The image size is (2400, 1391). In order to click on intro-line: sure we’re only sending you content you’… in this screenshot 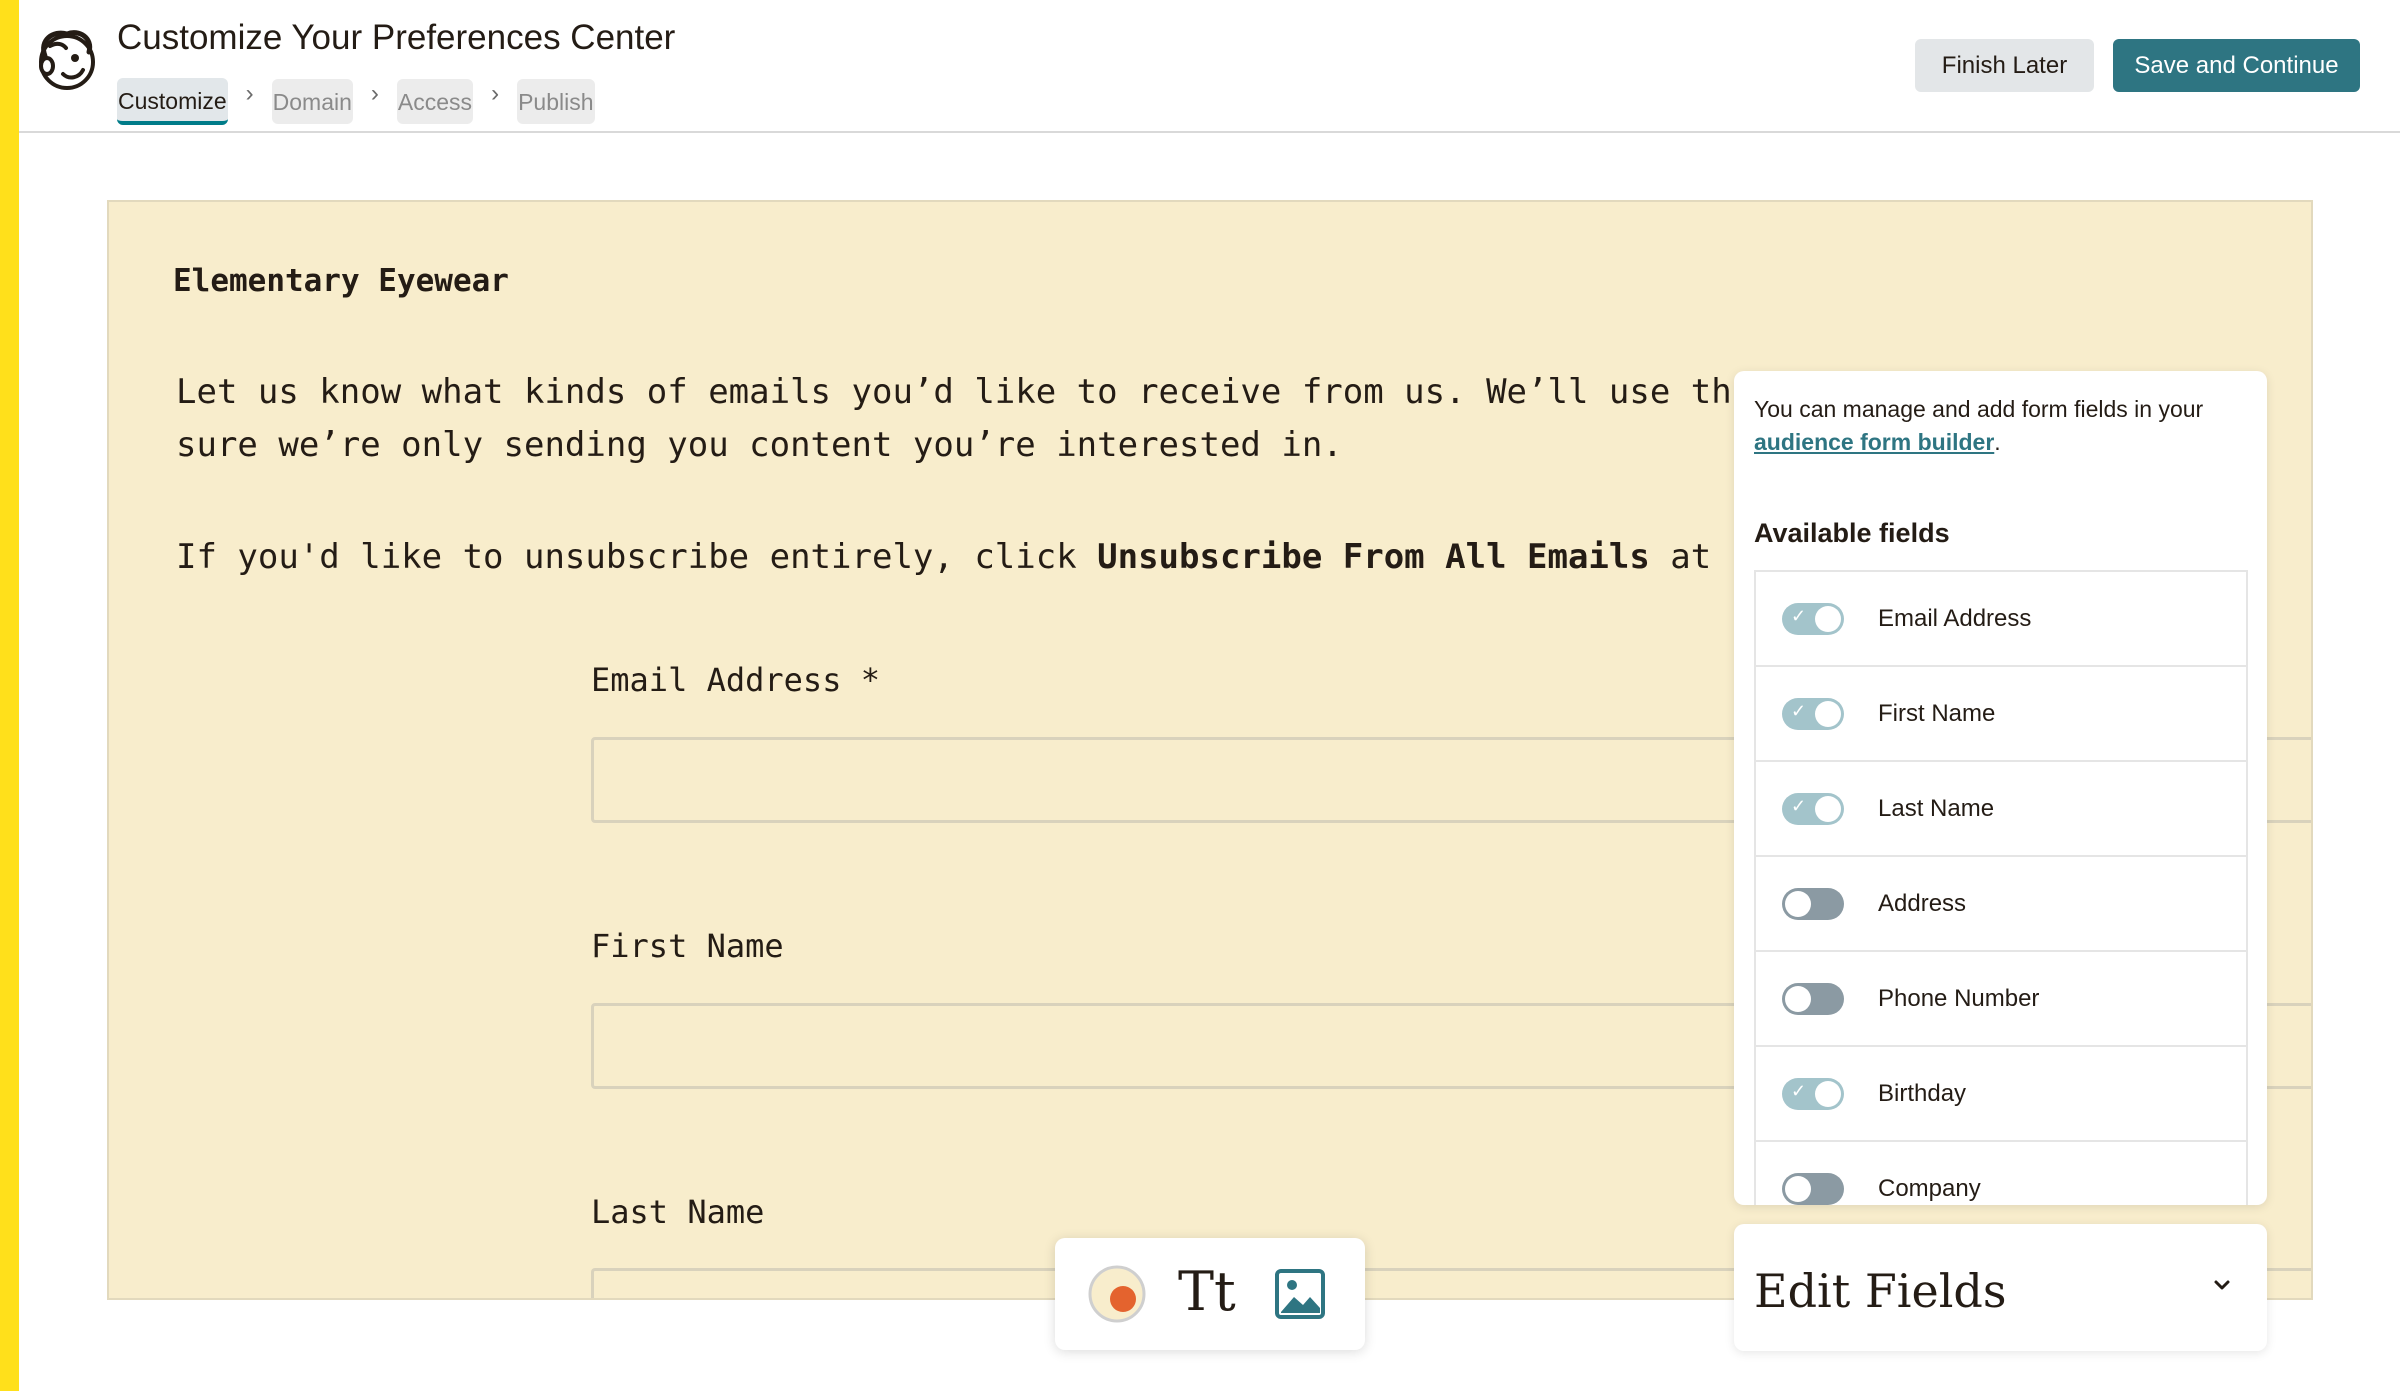, I will do `click(759, 445)`.